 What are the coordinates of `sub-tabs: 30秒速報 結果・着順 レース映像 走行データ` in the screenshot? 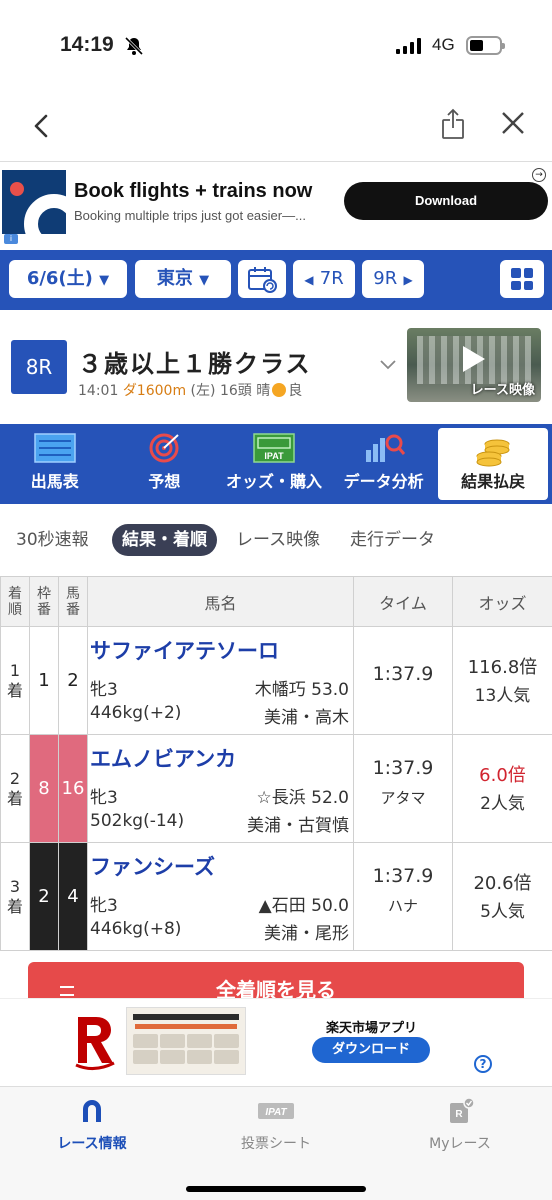 It's located at (276, 540).